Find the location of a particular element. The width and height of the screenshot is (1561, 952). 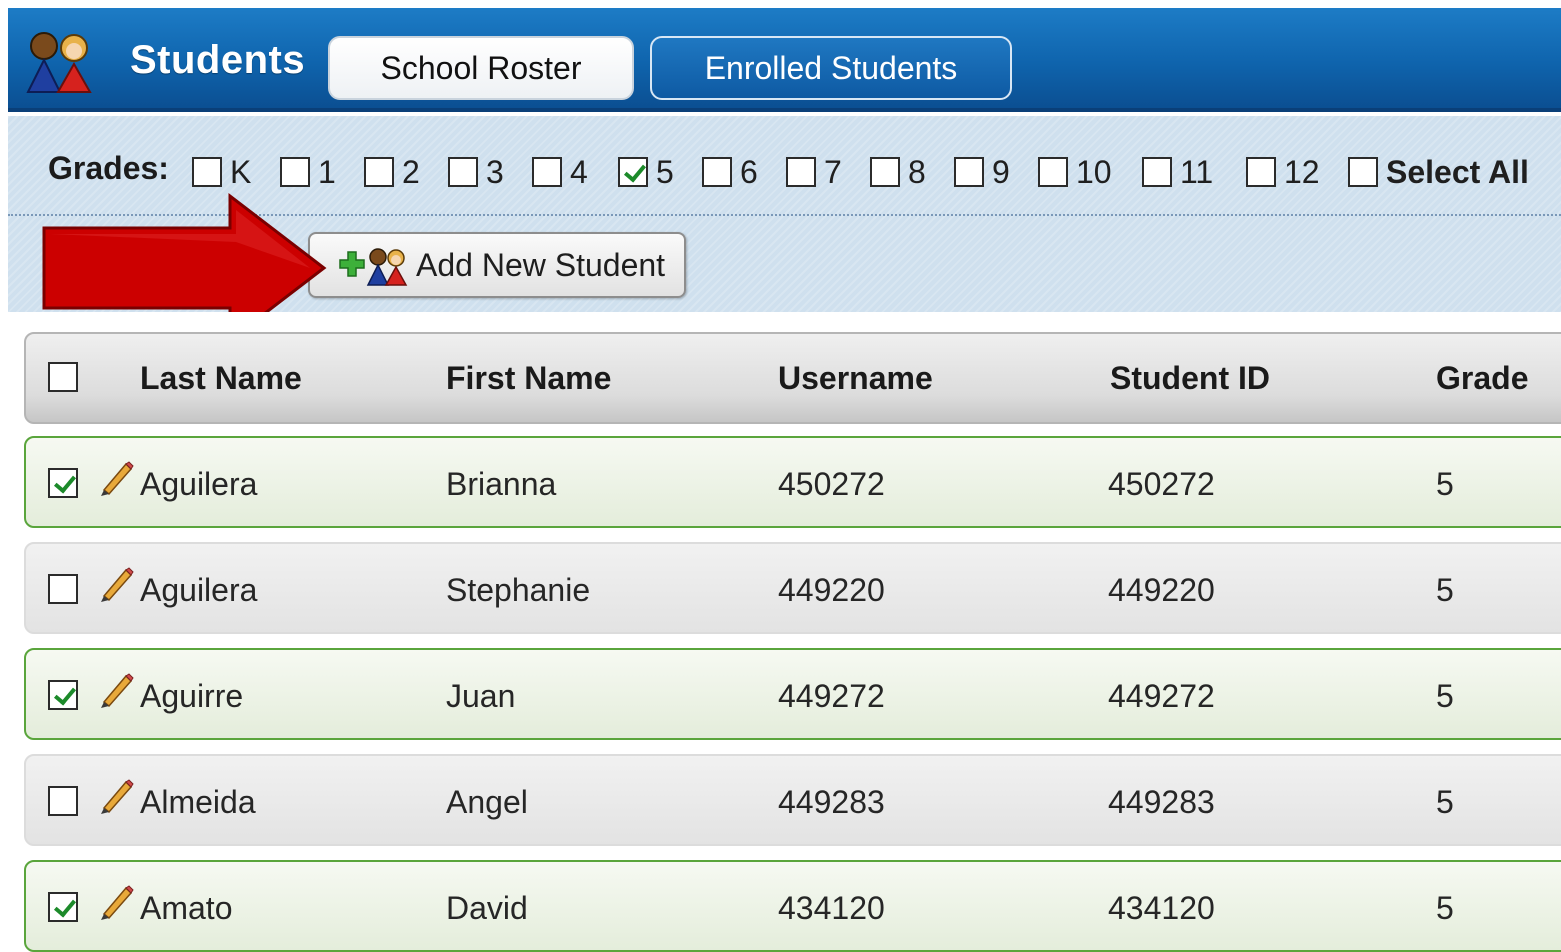

cell-username: 449283 is located at coordinates (831, 802).